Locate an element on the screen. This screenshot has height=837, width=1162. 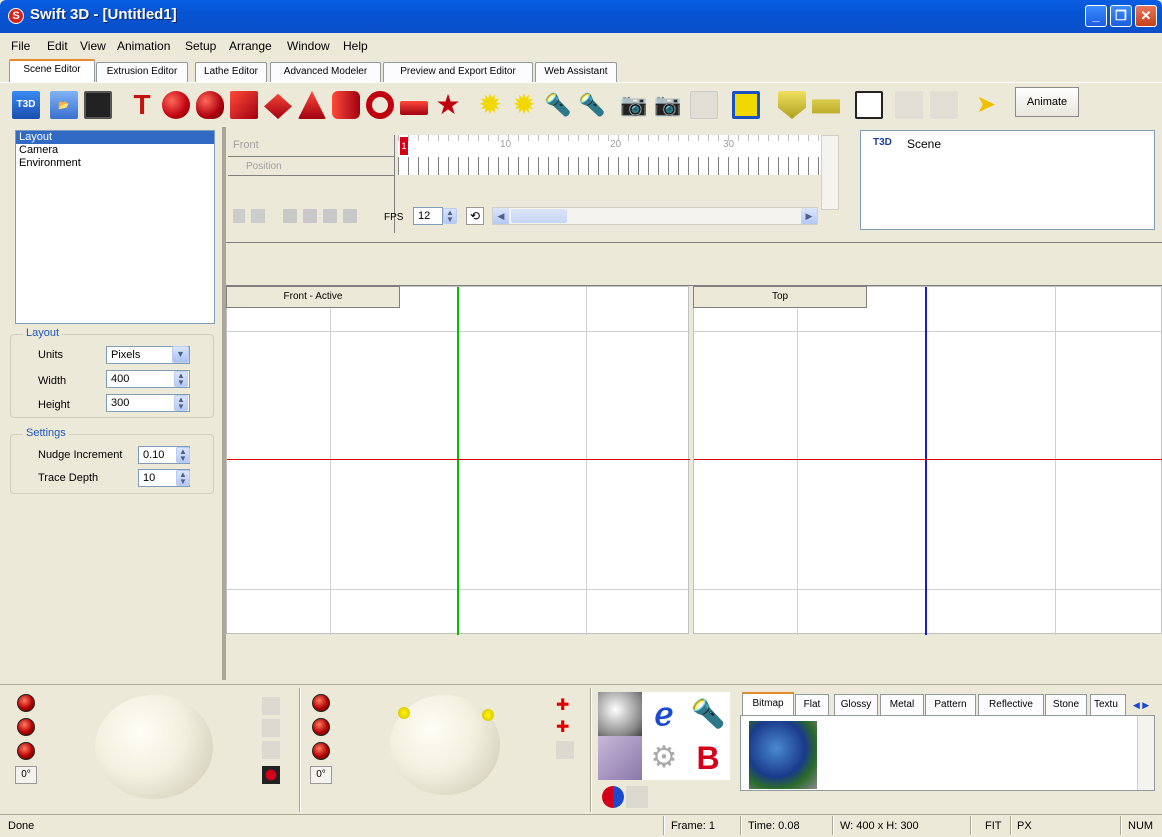
torus-tool-icon is located at coordinates (380, 105).